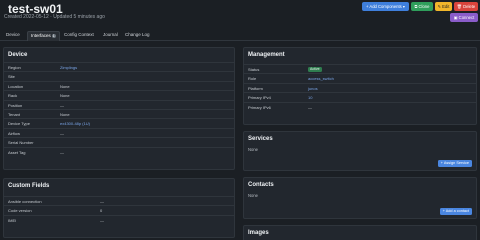  I want to click on device-row-asset-tag: Asset Tag —, so click(119, 151).